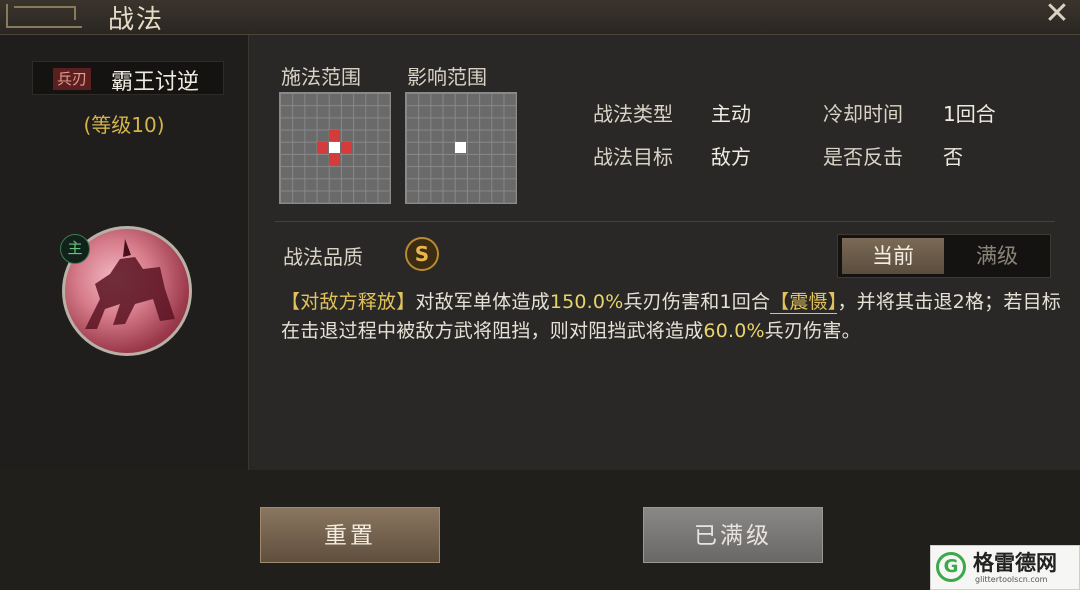 This screenshot has width=1080, height=590. I want to click on title-ornament, so click(44, 16).